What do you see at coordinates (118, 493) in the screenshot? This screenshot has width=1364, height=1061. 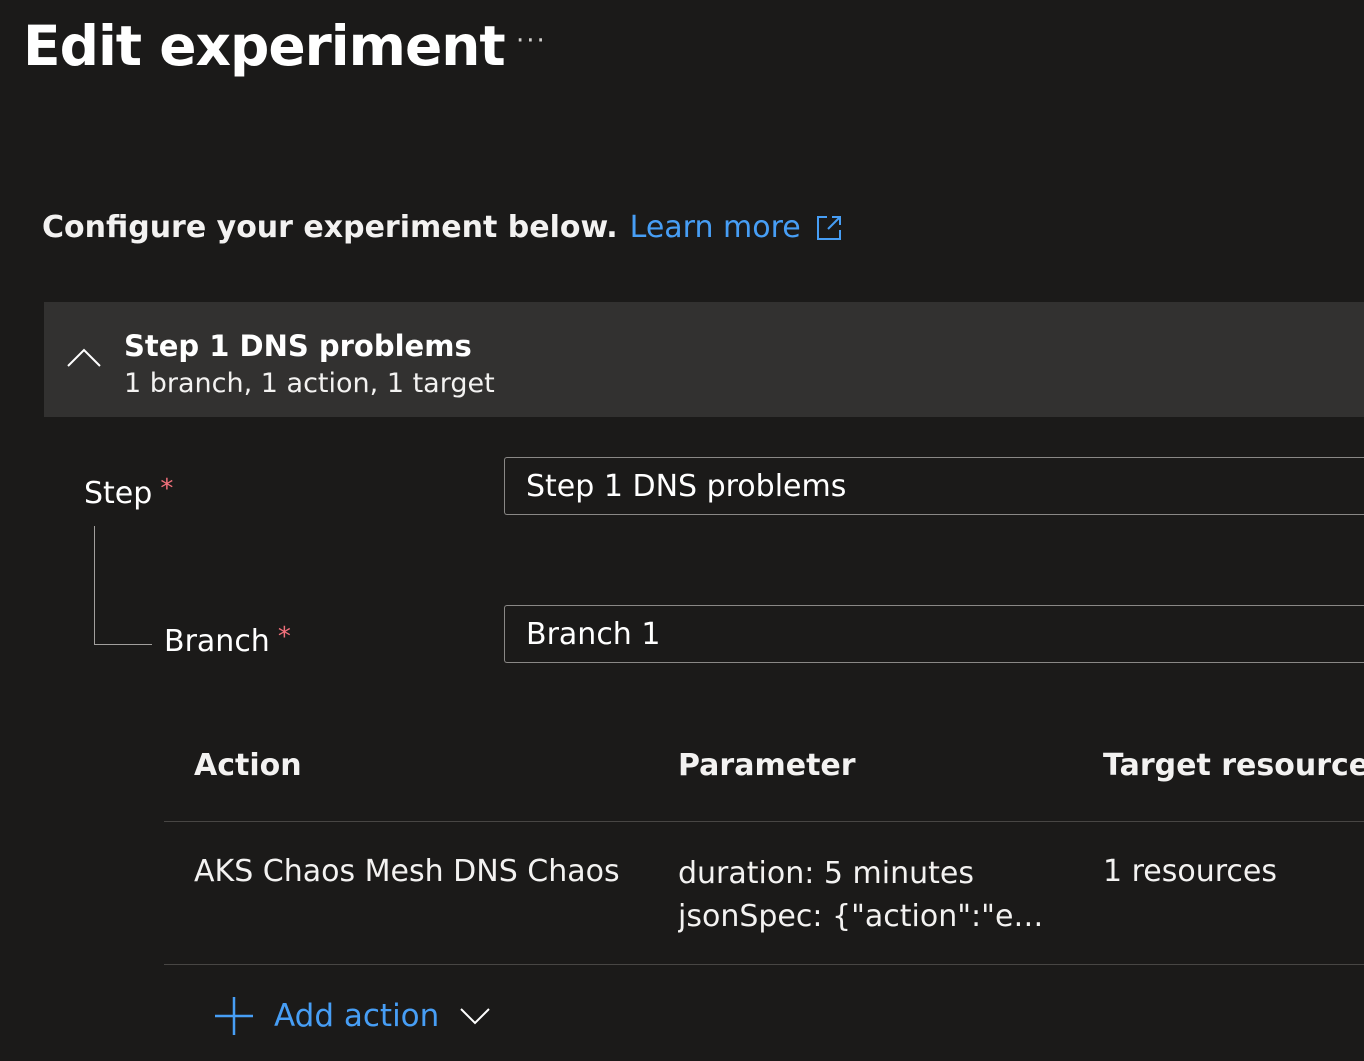 I see `step-label-text: Step` at bounding box center [118, 493].